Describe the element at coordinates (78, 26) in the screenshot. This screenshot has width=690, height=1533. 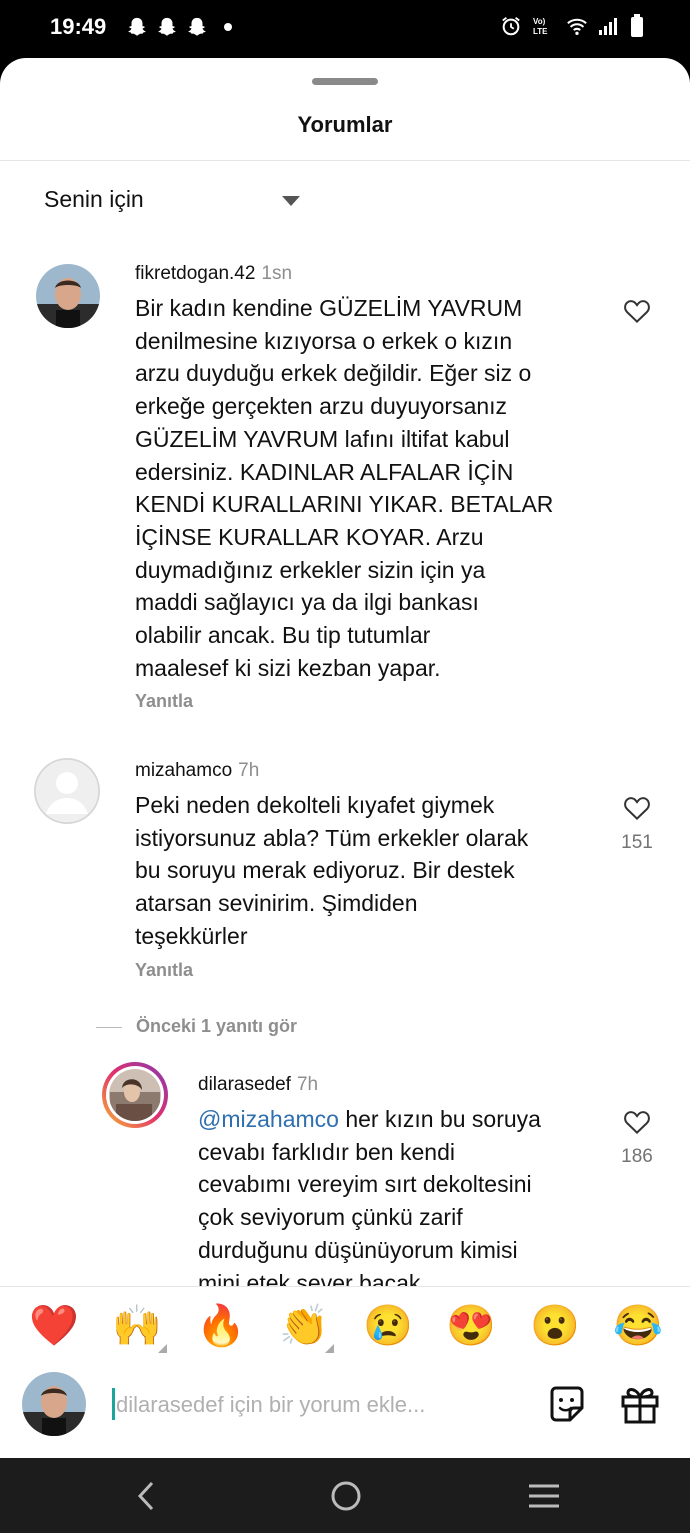
I see `status-time: 19:49` at that location.